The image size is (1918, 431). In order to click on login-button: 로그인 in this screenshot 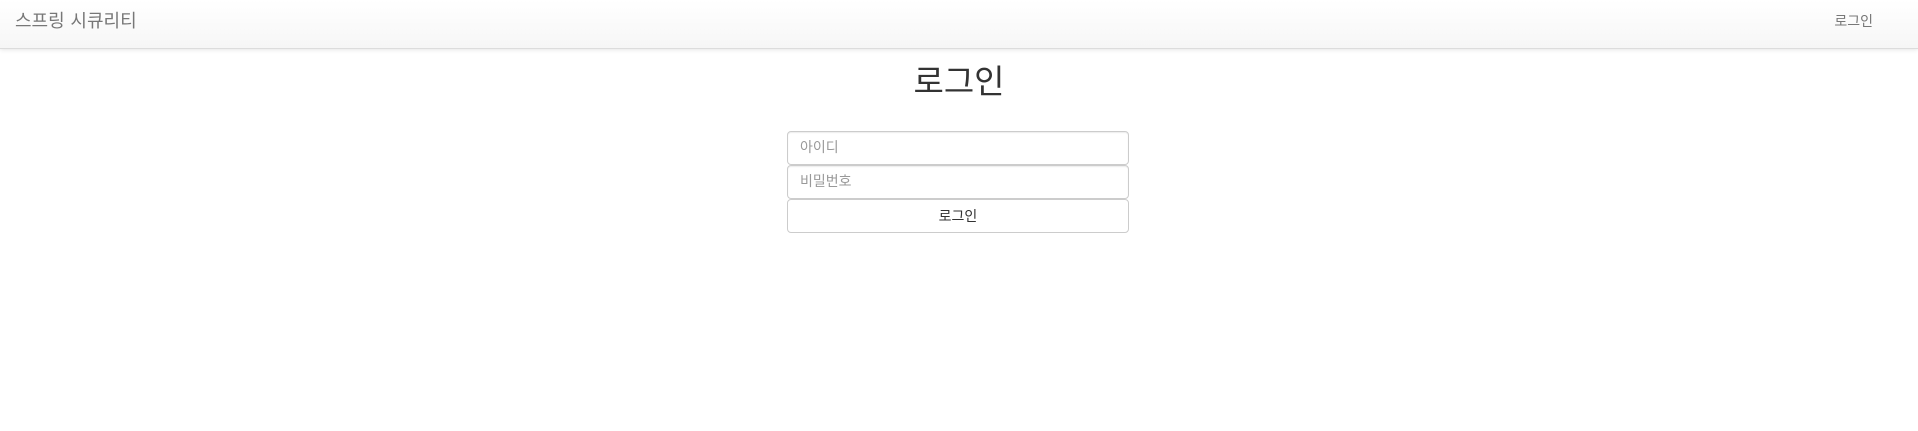, I will do `click(958, 216)`.